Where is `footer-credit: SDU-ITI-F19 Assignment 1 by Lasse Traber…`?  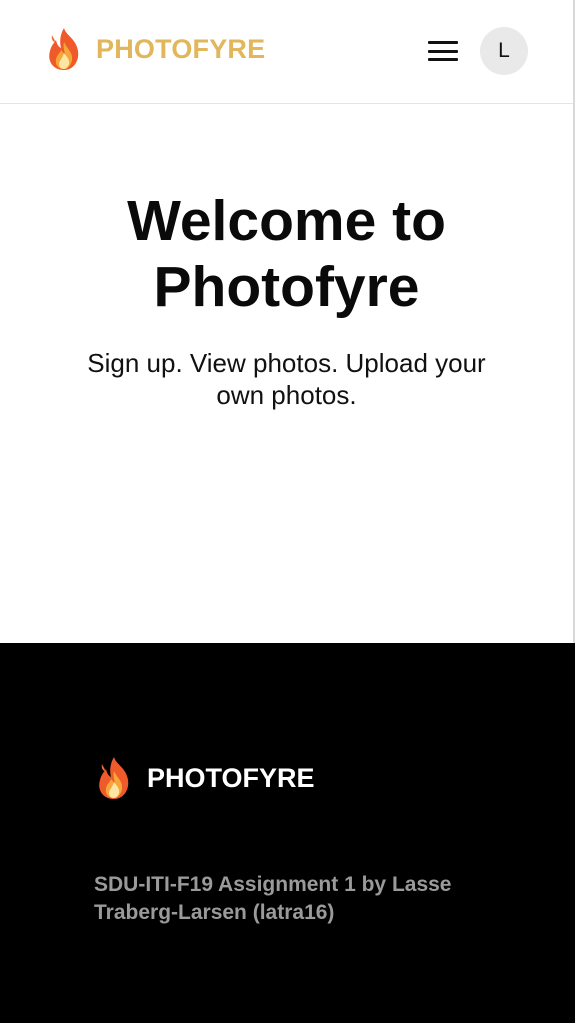
footer-credit: SDU-ITI-F19 Assignment 1 by Lasse Traber… is located at coordinates (273, 898).